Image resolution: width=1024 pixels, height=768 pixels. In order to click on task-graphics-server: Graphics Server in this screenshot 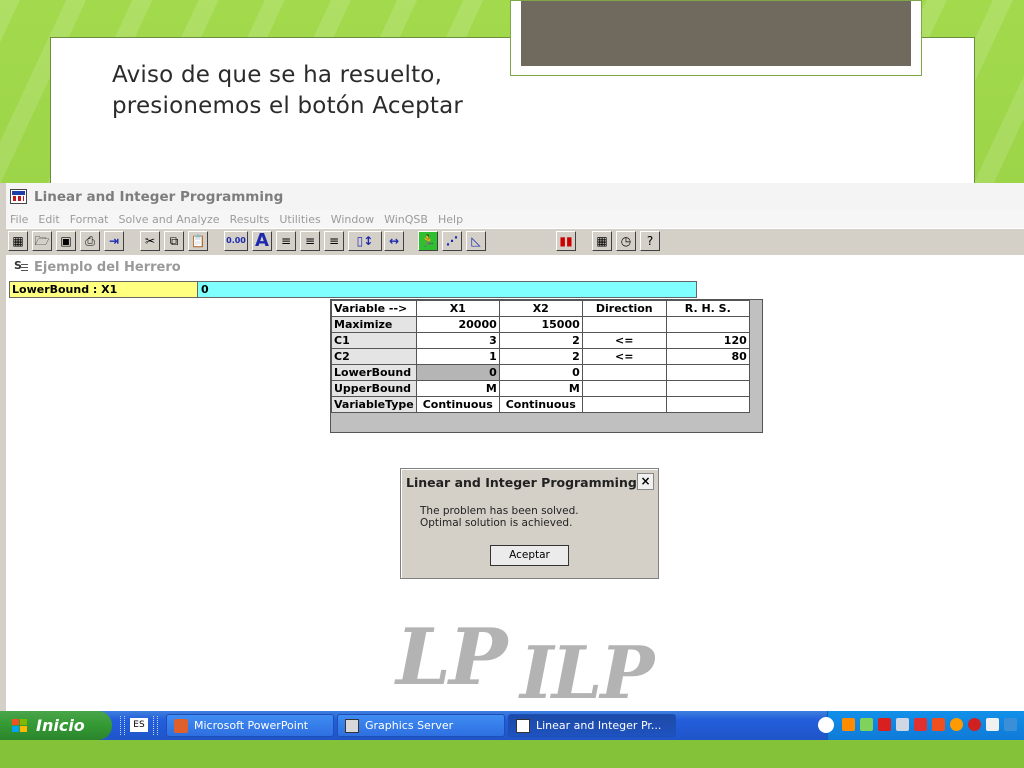, I will do `click(421, 725)`.